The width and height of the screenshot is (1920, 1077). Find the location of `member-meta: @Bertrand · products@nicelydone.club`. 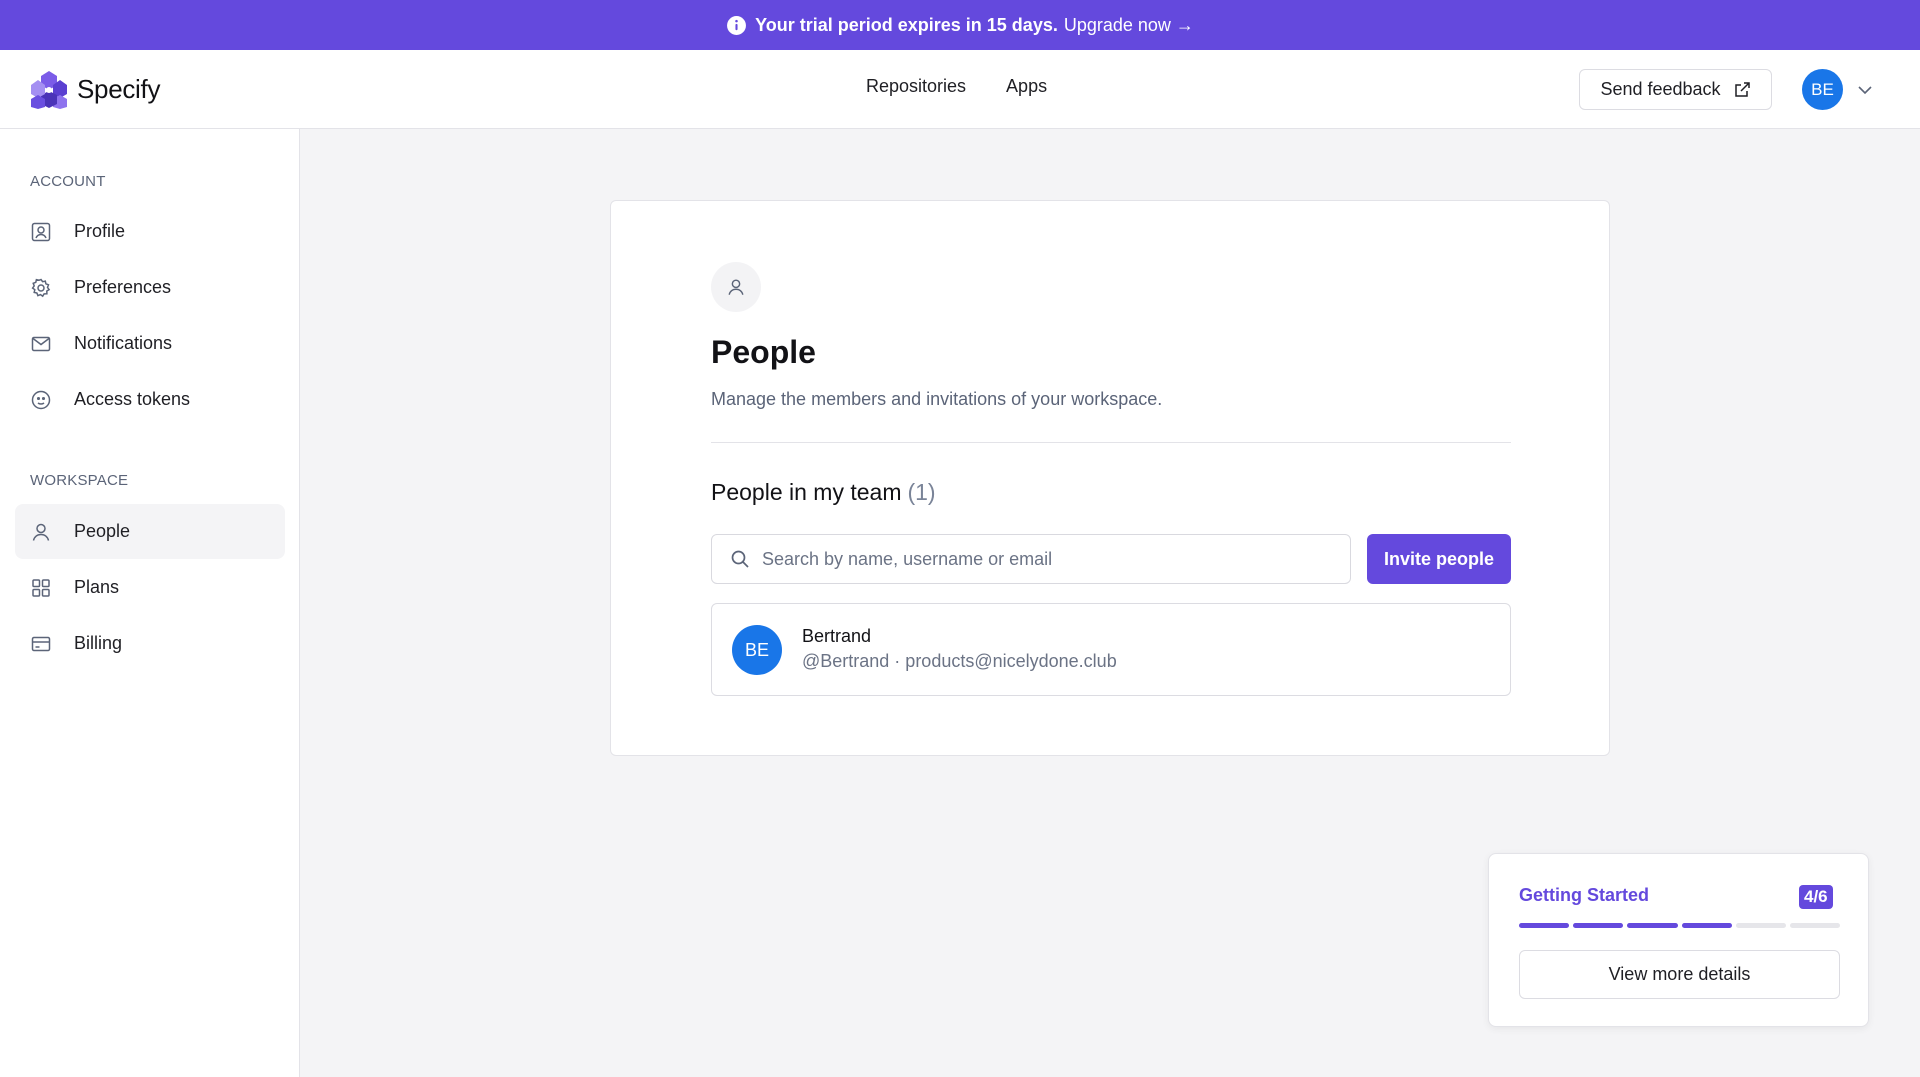

member-meta: @Bertrand · products@nicelydone.club is located at coordinates (959, 661).